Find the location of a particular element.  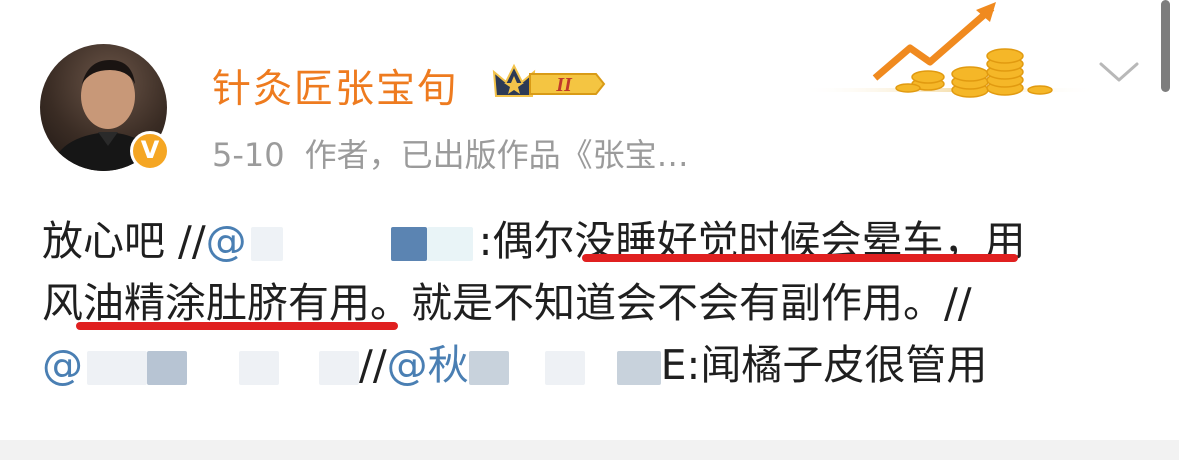

mention-link: @秋 is located at coordinates (428, 365).